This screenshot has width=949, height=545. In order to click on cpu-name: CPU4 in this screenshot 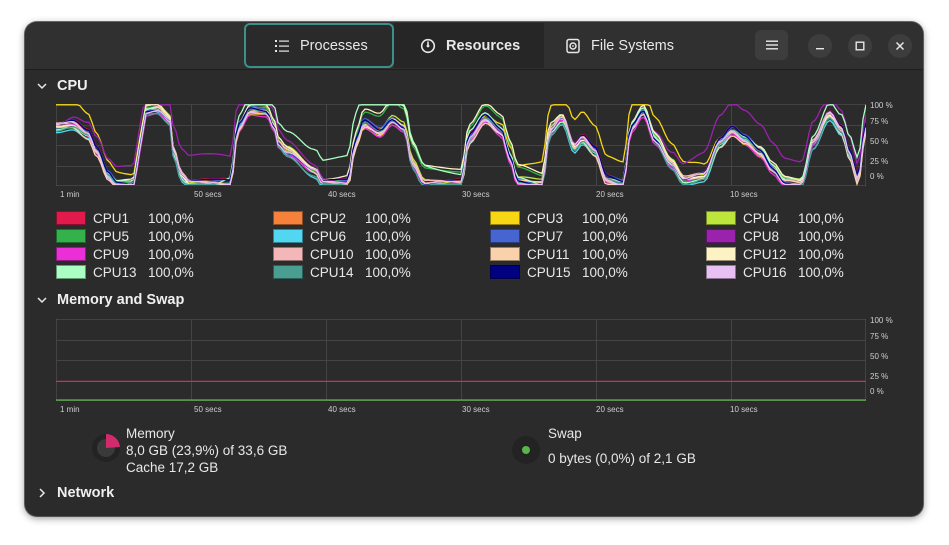, I will do `click(761, 218)`.